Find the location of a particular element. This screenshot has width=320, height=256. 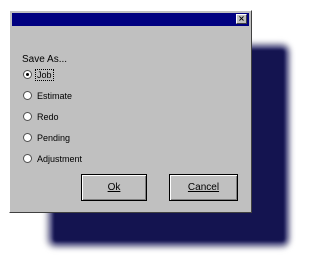

radio-label: Pending is located at coordinates (54, 137).